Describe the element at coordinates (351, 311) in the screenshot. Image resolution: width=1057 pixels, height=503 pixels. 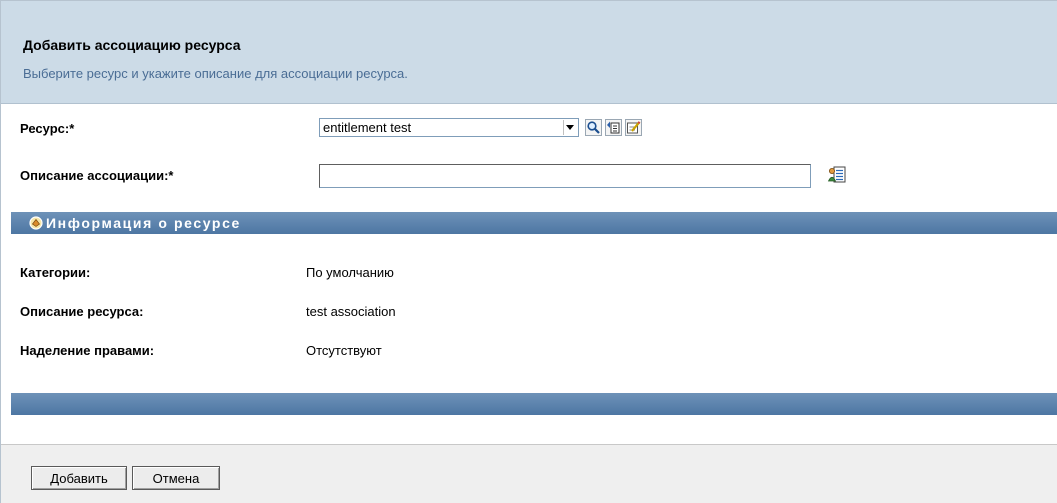
I see `resource-description-value: test association` at that location.